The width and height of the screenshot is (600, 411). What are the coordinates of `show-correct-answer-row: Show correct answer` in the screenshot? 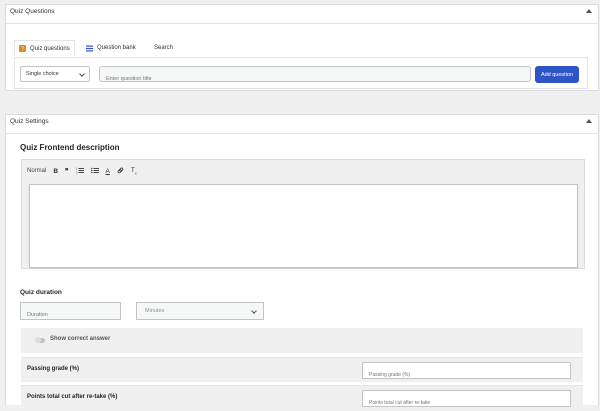 It's located at (302, 340).